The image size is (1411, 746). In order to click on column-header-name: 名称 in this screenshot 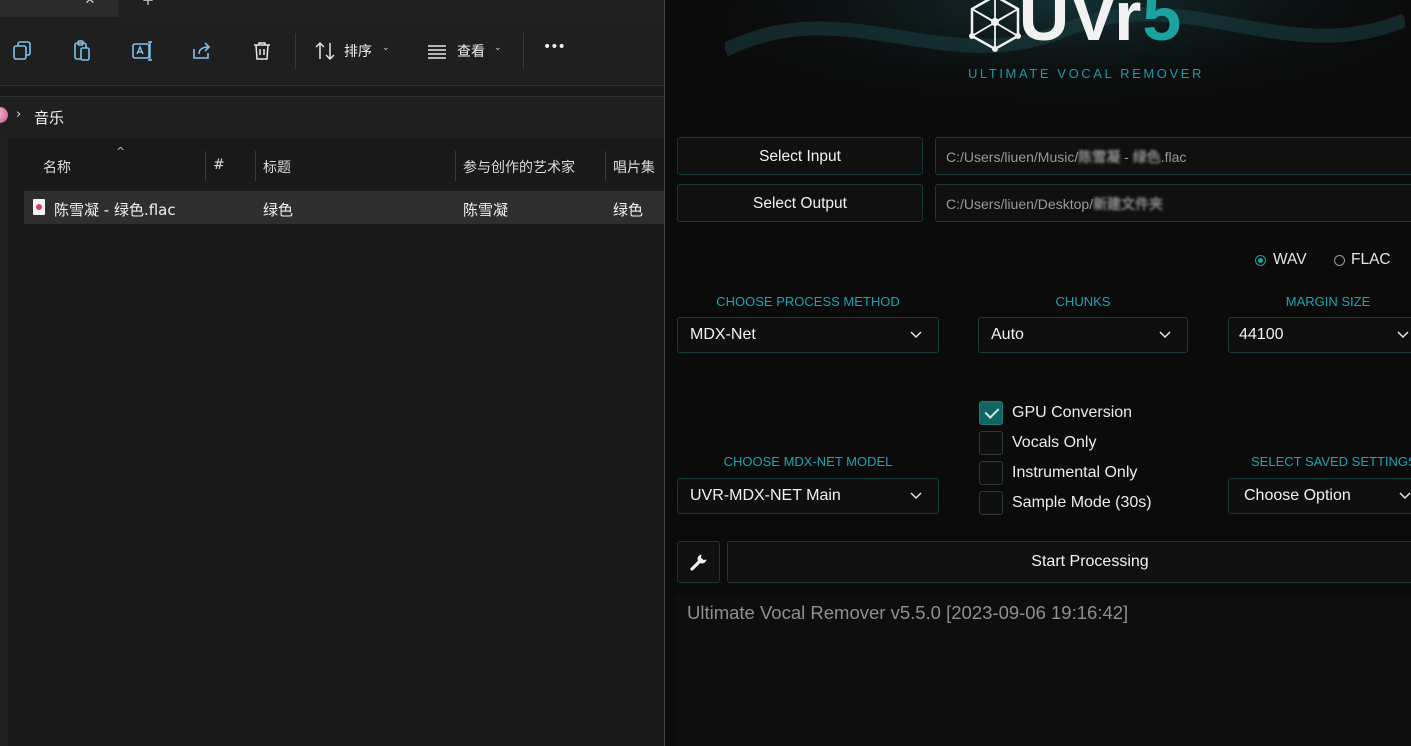, I will do `click(57, 167)`.